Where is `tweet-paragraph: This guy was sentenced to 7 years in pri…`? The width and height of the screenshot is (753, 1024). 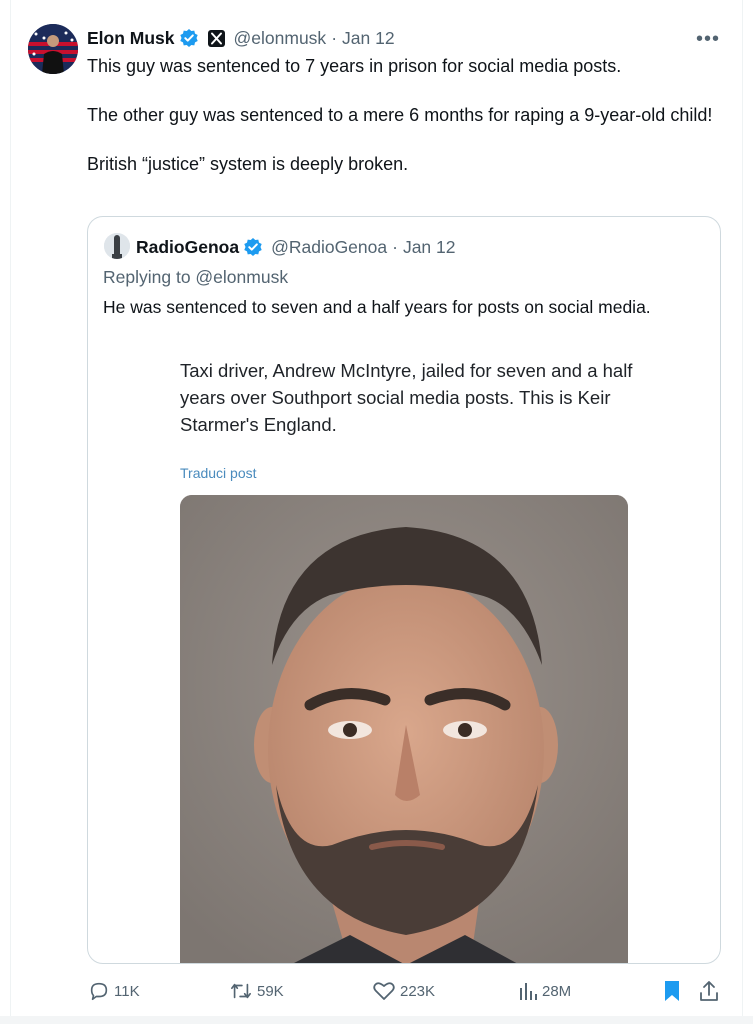
tweet-paragraph: This guy was sentenced to 7 years in pri… is located at coordinates (354, 66).